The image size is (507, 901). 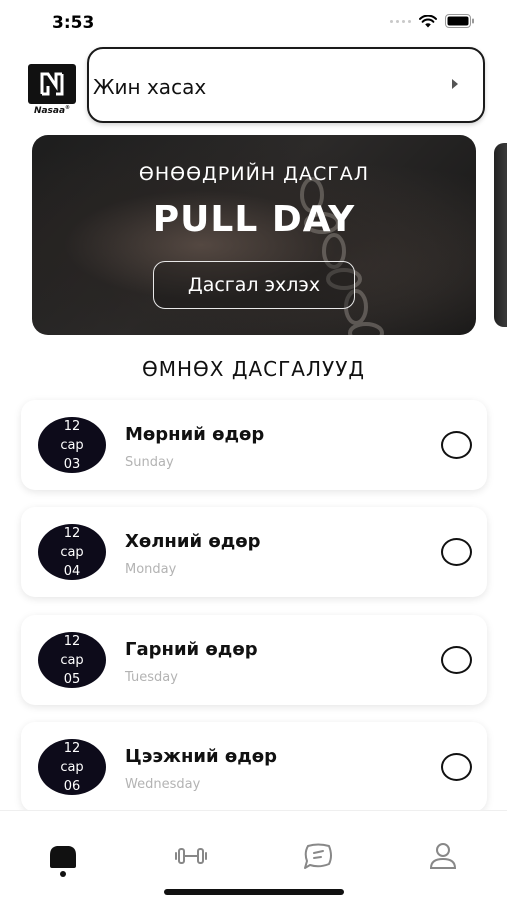 I want to click on workout-weekday: Wednesday, so click(x=163, y=784).